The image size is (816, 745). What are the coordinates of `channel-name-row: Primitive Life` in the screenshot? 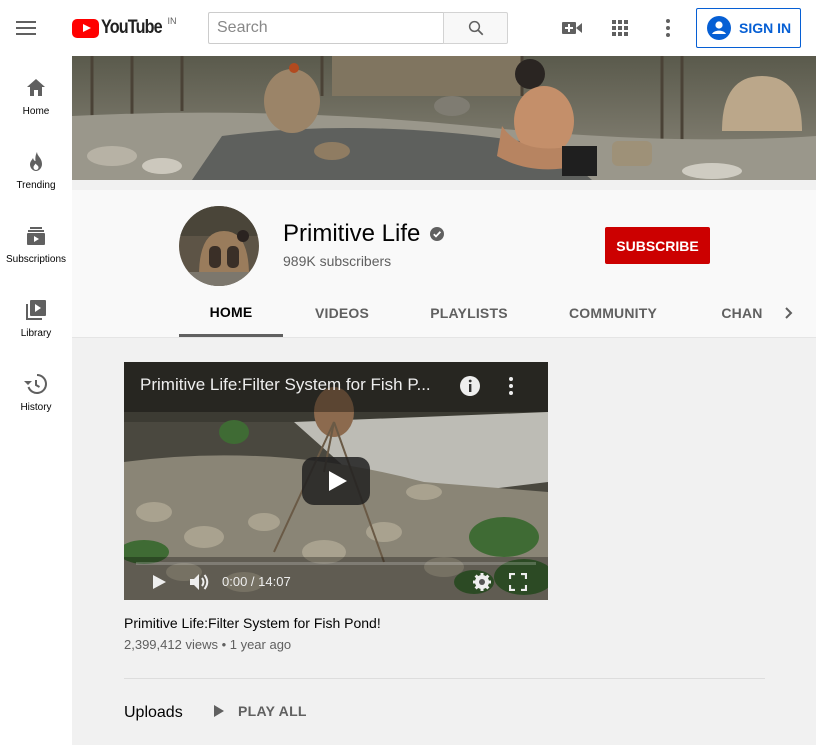 It's located at (364, 234).